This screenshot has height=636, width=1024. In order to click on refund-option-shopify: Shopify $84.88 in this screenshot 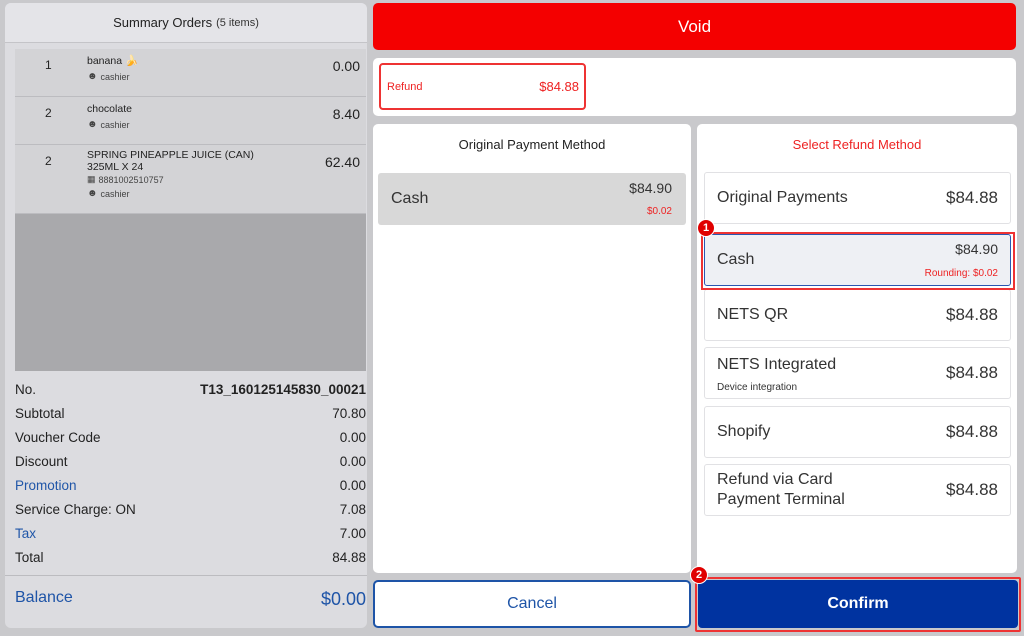, I will do `click(857, 432)`.